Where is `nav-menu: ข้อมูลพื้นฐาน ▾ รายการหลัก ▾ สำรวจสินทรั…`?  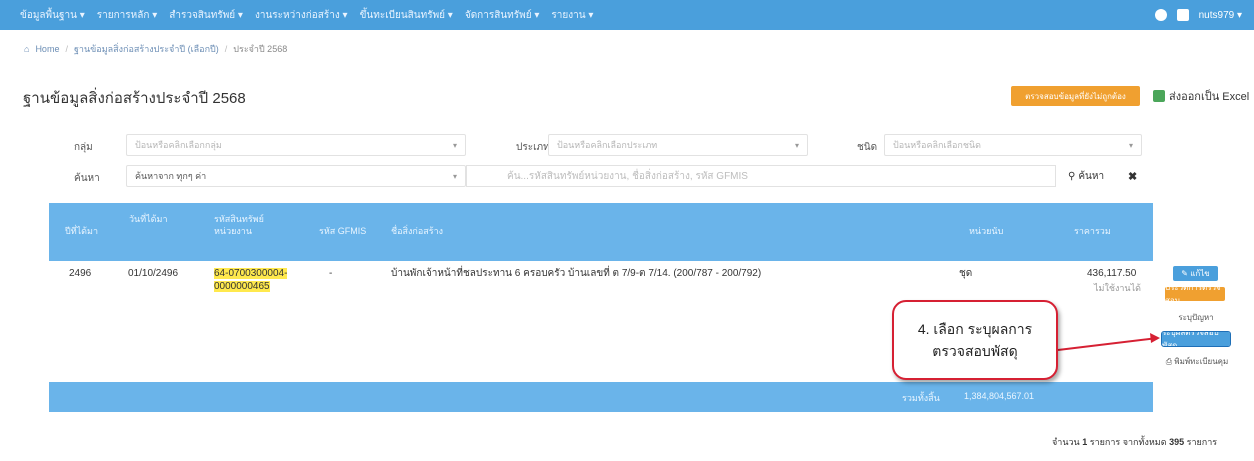
nav-menu: ข้อมูลพื้นฐาน ▾ รายการหลัก ▾ สำรวจสินทรั… is located at coordinates (312, 15).